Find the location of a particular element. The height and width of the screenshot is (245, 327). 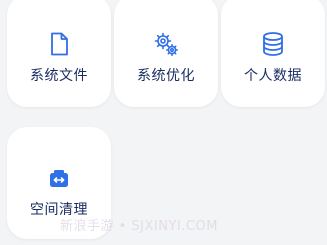

watermark: 新浪手游 • SJXINYI.COM is located at coordinates (139, 226).